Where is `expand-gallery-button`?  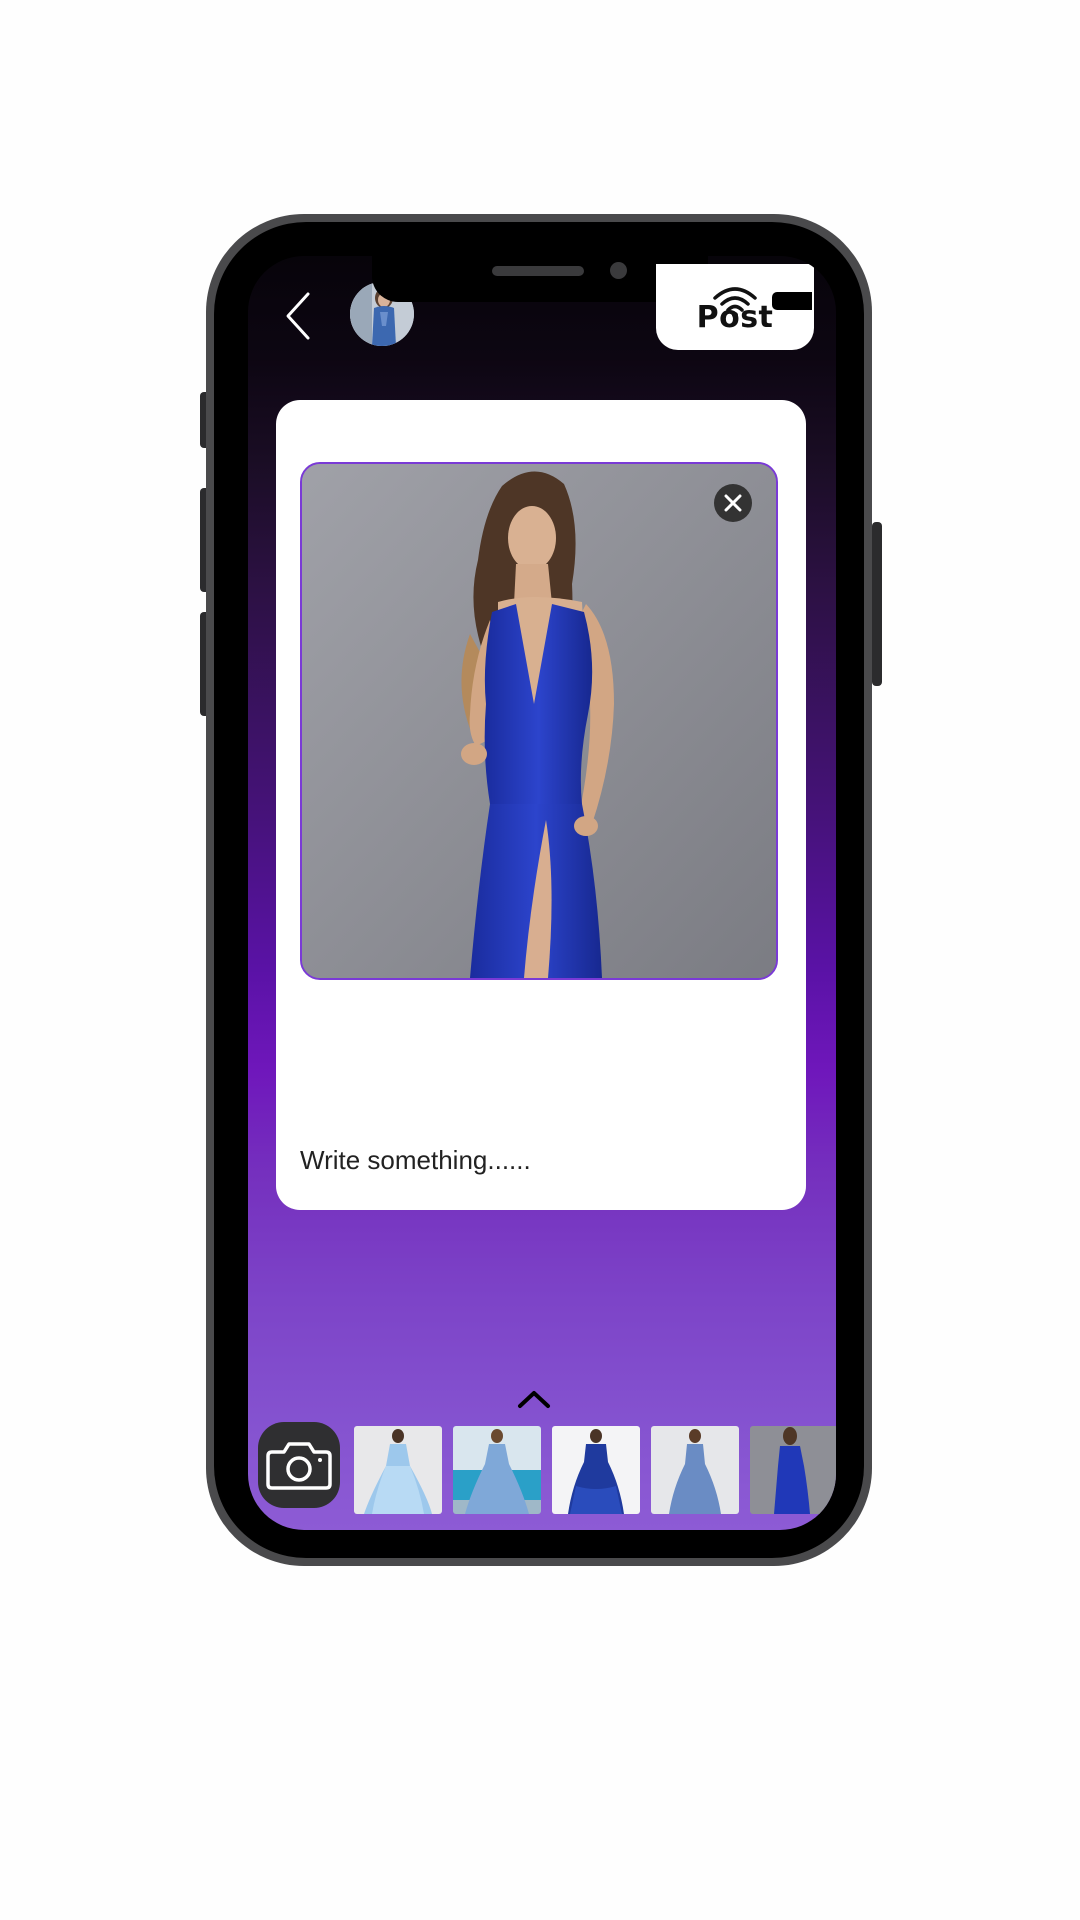
expand-gallery-button is located at coordinates (534, 1399).